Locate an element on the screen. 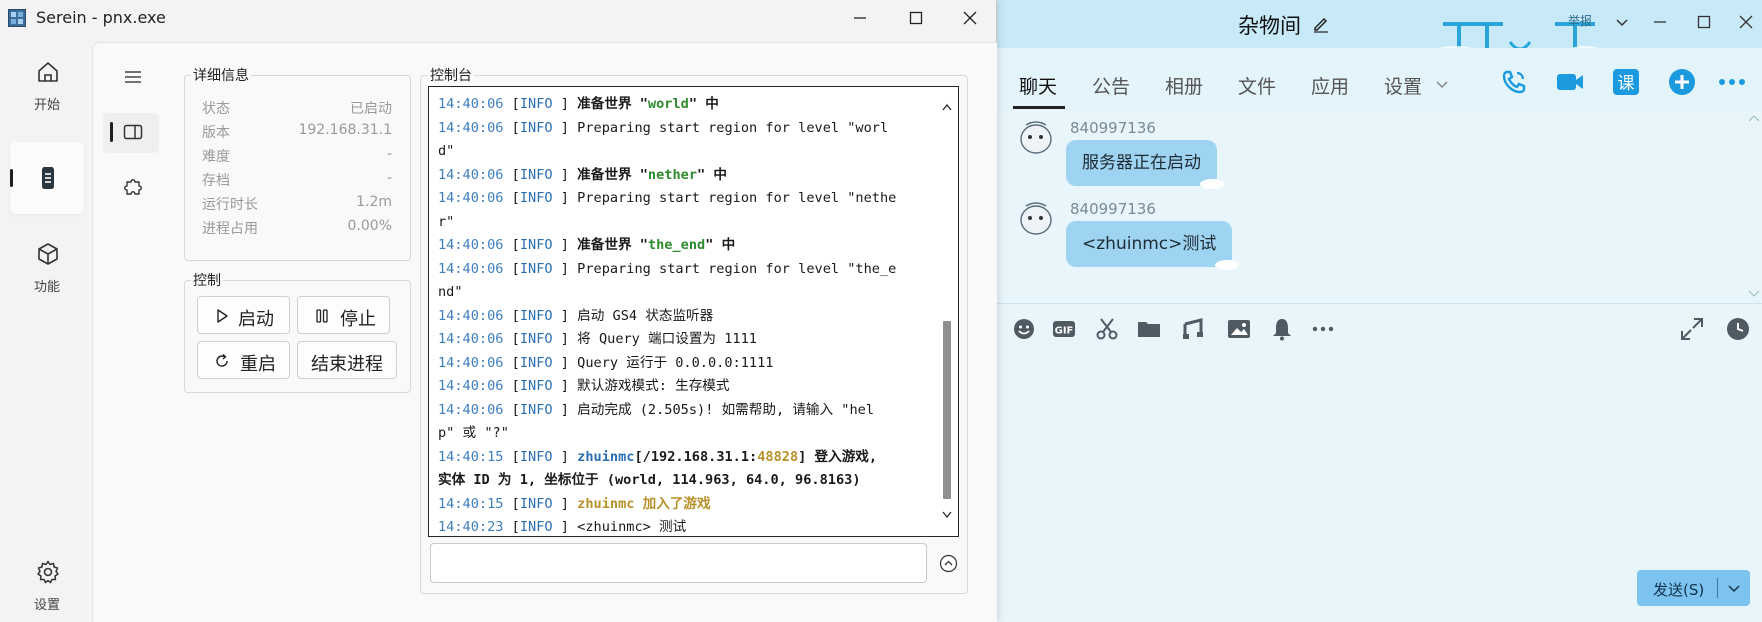 The width and height of the screenshot is (1762, 622). bell-icon is located at coordinates (1282, 329).